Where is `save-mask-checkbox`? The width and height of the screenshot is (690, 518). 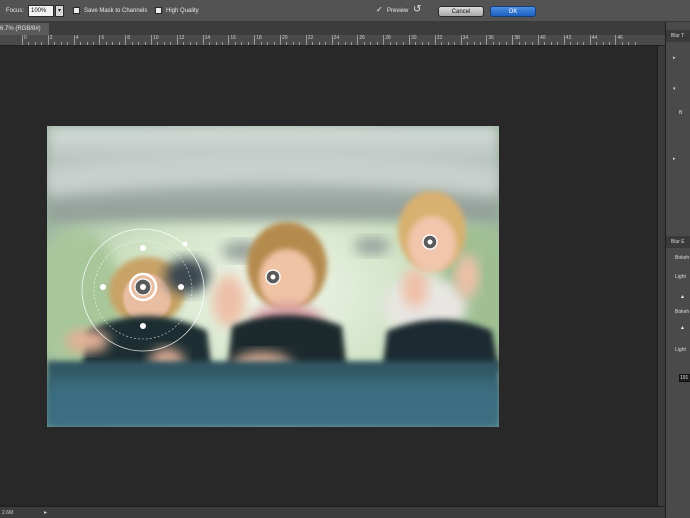
save-mask-checkbox is located at coordinates (76, 10).